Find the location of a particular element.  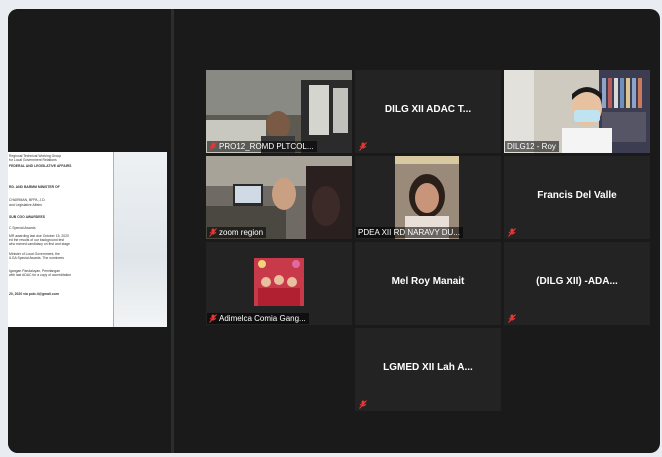

doc-line: and Legislative Affairs is located at coordinates (25, 205).